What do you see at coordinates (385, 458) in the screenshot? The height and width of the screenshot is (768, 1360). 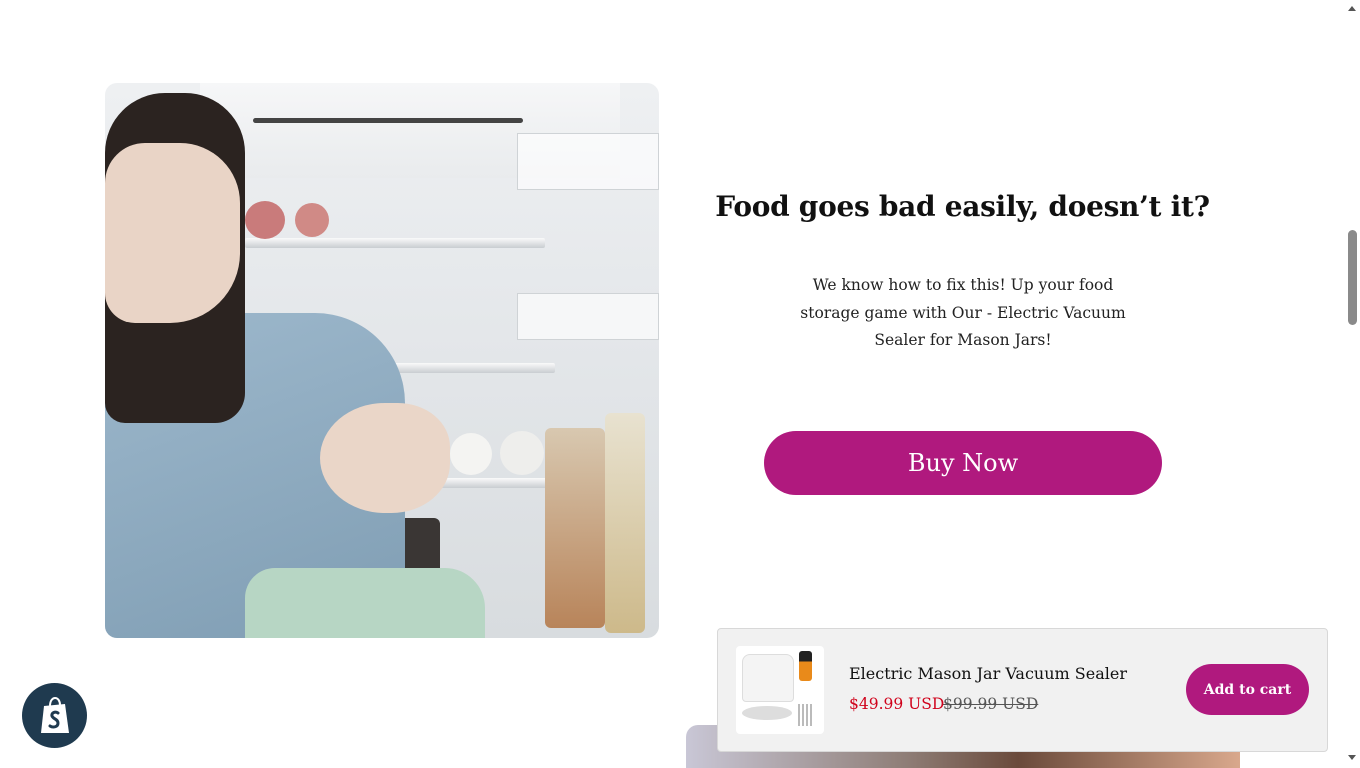 I see `person-hand` at bounding box center [385, 458].